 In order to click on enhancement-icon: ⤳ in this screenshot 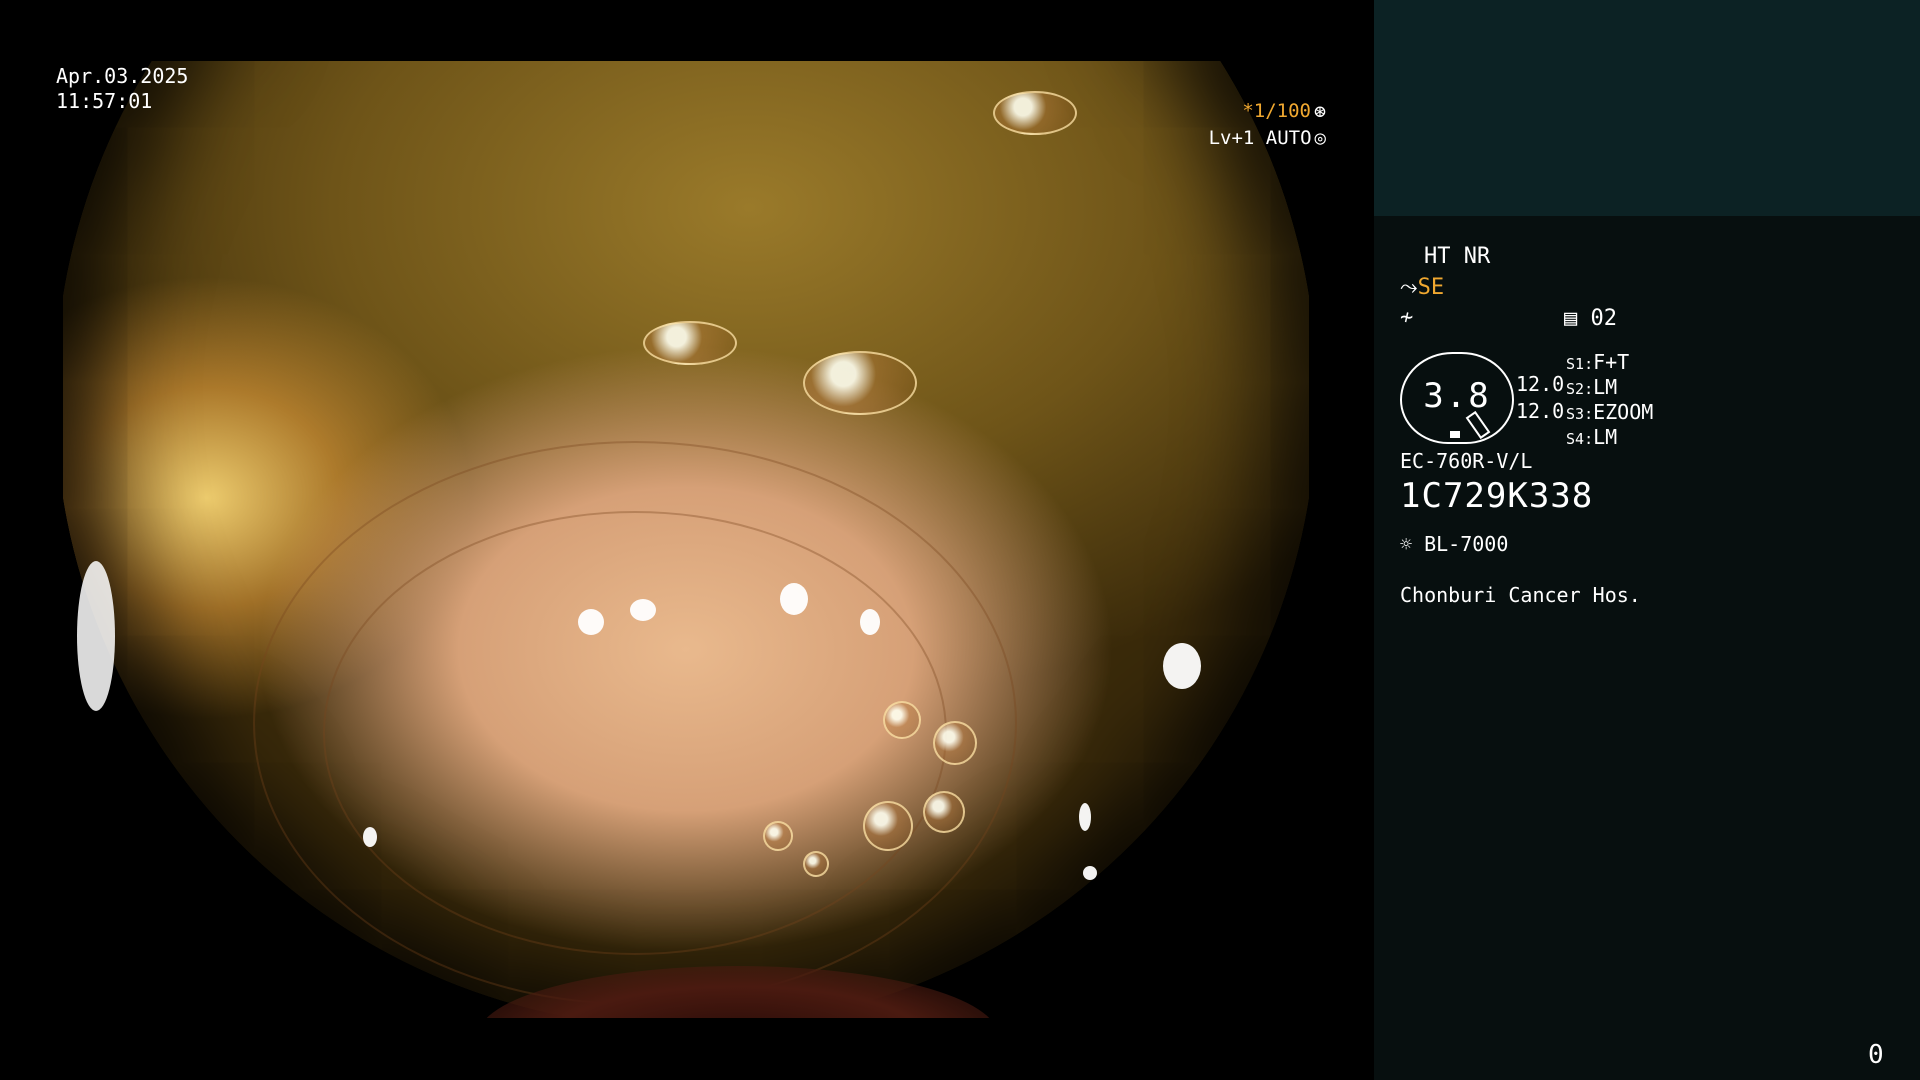, I will do `click(1409, 287)`.